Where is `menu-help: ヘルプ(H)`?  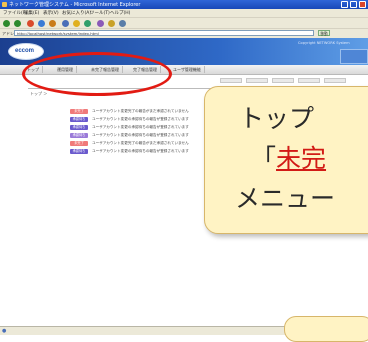
menu-help: ヘルプ(H) is located at coordinates (120, 13).